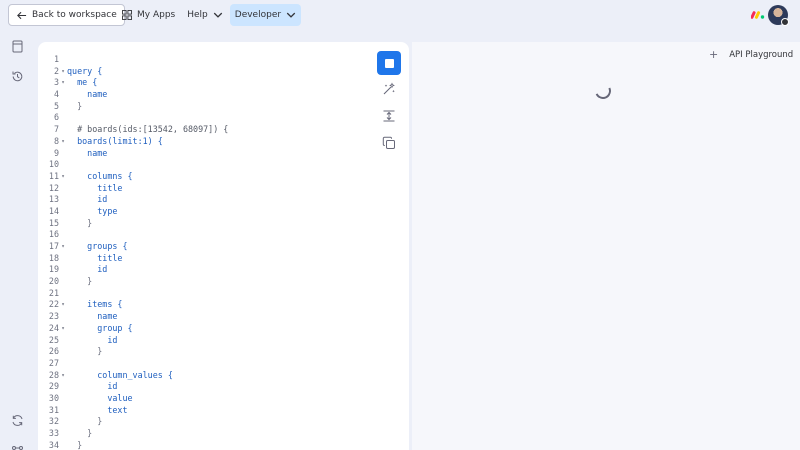  What do you see at coordinates (53, 257) in the screenshot?
I see `line-number: 18` at bounding box center [53, 257].